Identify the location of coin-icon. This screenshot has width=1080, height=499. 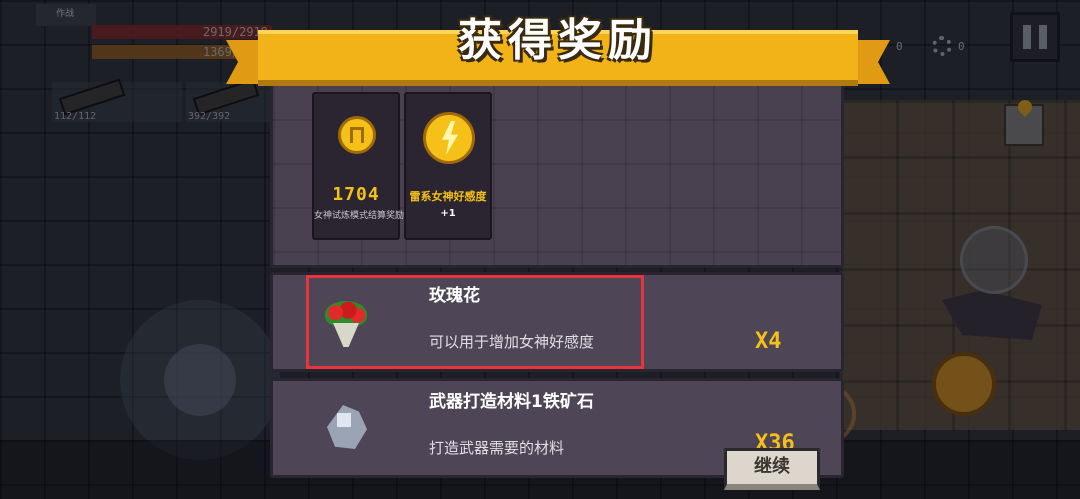
(357, 135).